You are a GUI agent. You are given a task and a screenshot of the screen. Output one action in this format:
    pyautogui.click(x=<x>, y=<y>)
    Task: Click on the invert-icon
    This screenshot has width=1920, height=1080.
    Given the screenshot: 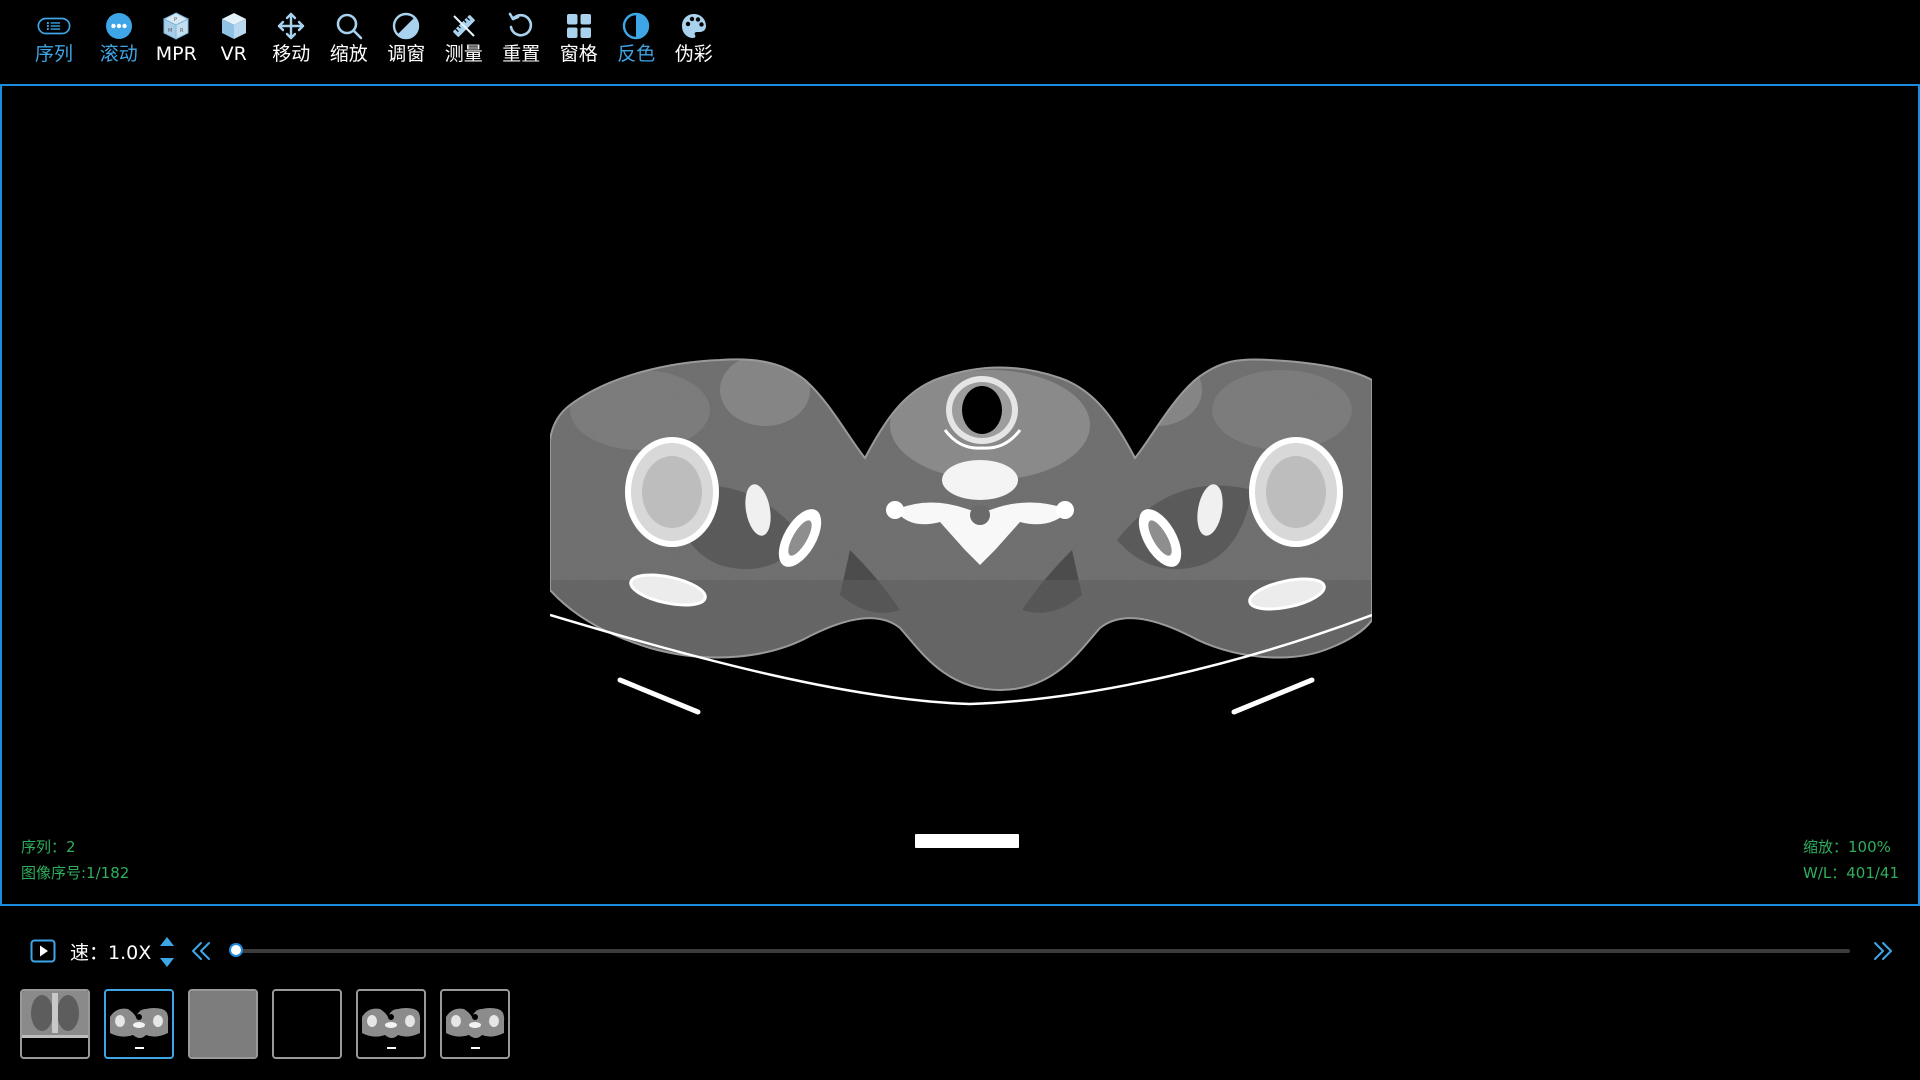 What is the action you would take?
    pyautogui.click(x=636, y=26)
    